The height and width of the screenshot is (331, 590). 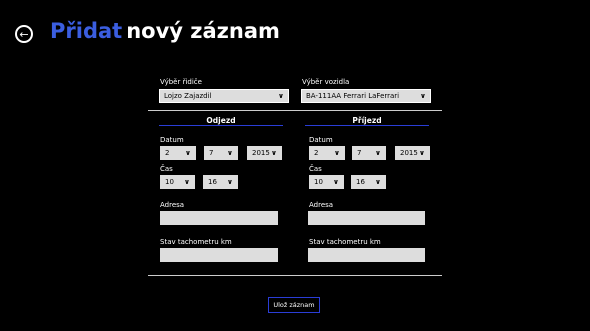 What do you see at coordinates (178, 153) in the screenshot?
I see `departure-day-select: 2 ∨` at bounding box center [178, 153].